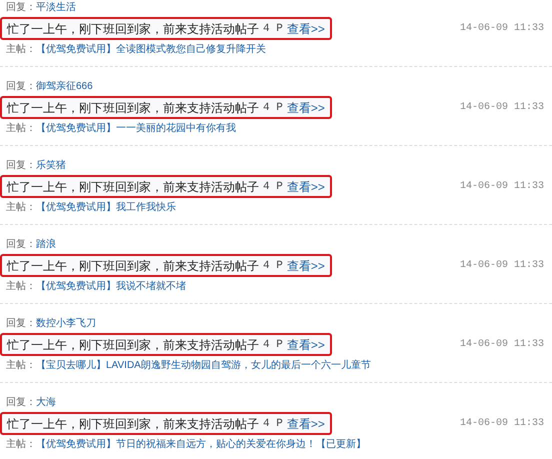  I want to click on username-link: 御驾亲征666, so click(64, 86).